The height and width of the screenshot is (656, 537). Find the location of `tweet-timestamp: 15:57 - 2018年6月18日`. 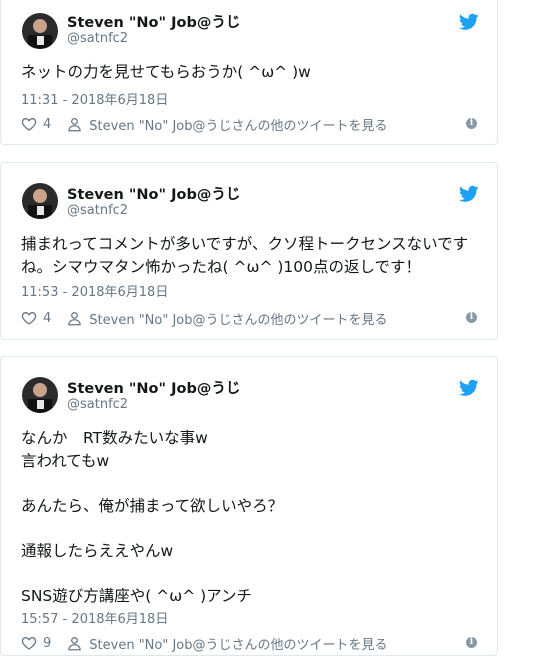

tweet-timestamp: 15:57 - 2018年6月18日 is located at coordinates (94, 617).